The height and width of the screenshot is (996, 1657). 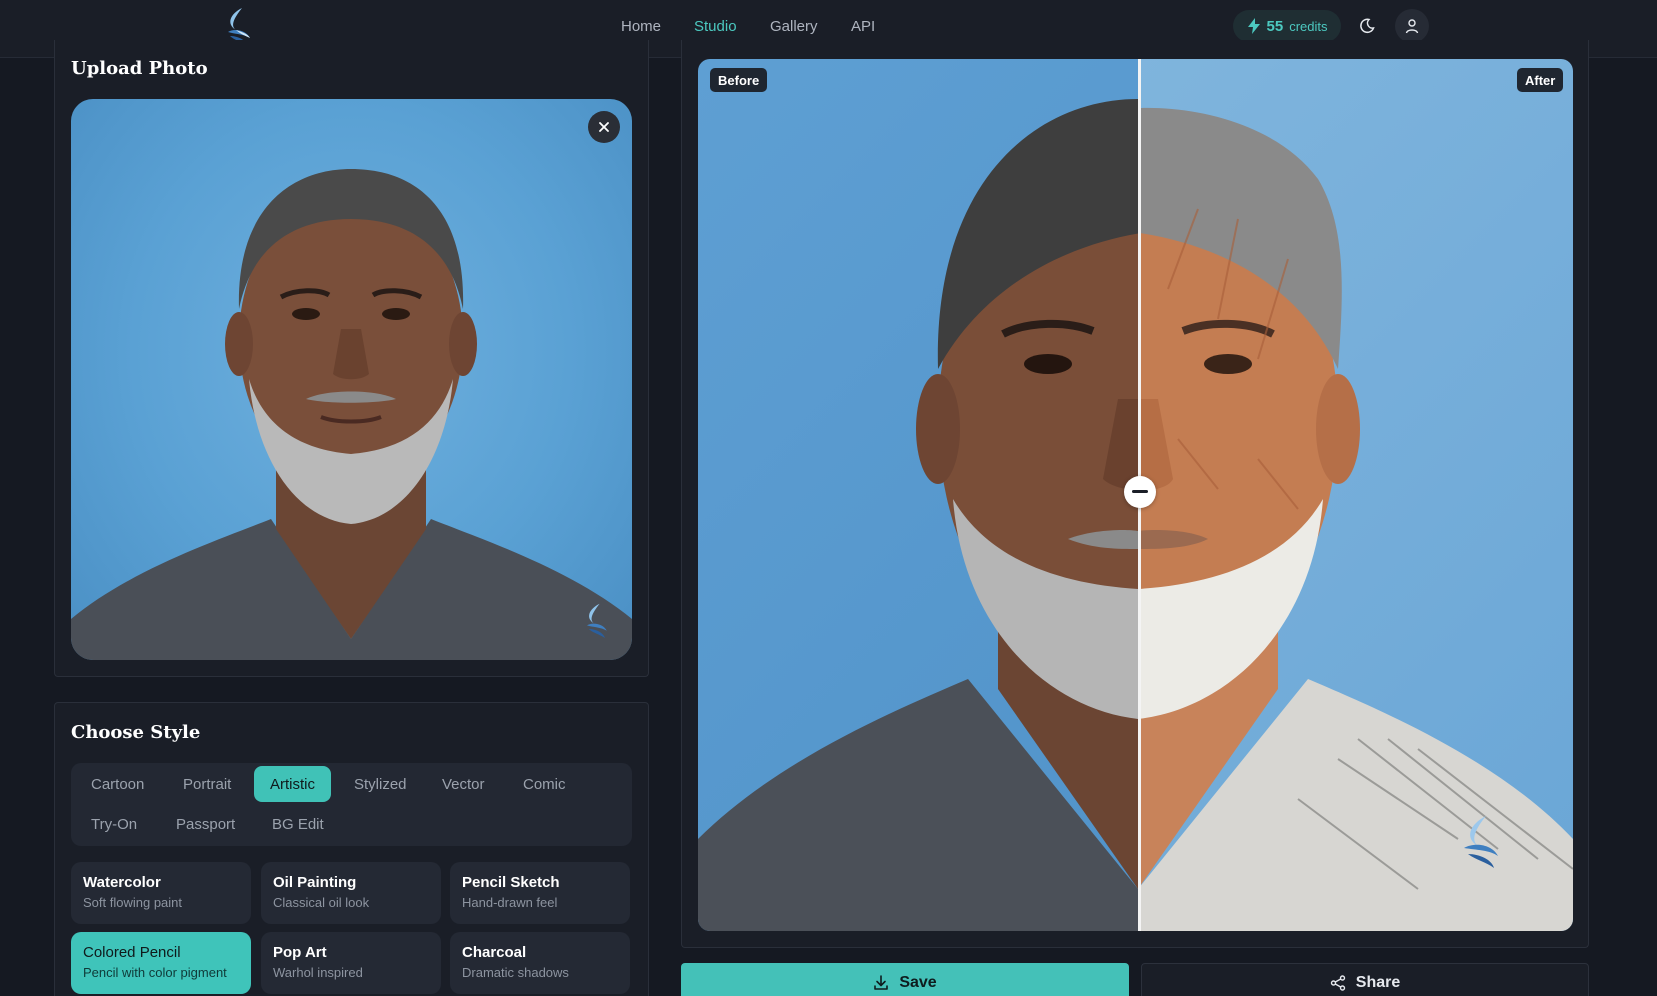 What do you see at coordinates (351, 893) in the screenshot?
I see `style-card-oil-painting: Oil Painting Classical oil look` at bounding box center [351, 893].